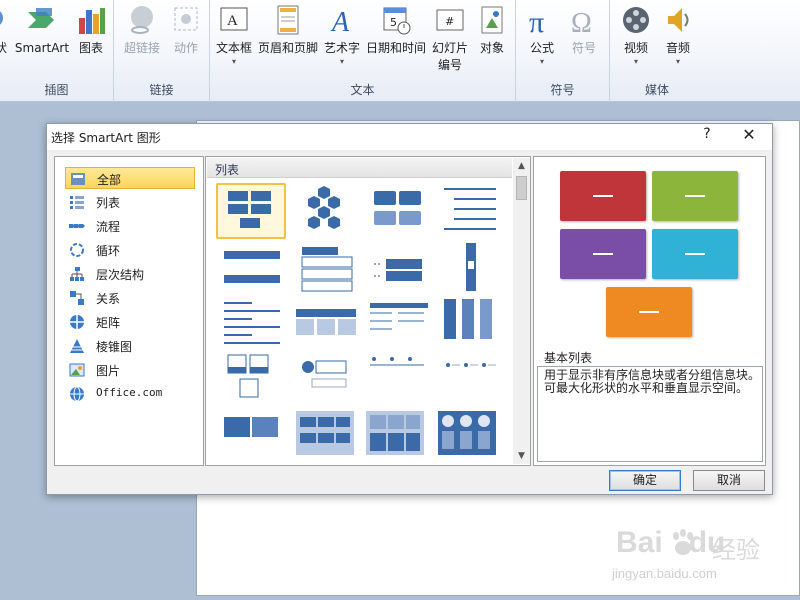 Image resolution: width=800 pixels, height=600 pixels. I want to click on category-relationship: 关系, so click(130, 298).